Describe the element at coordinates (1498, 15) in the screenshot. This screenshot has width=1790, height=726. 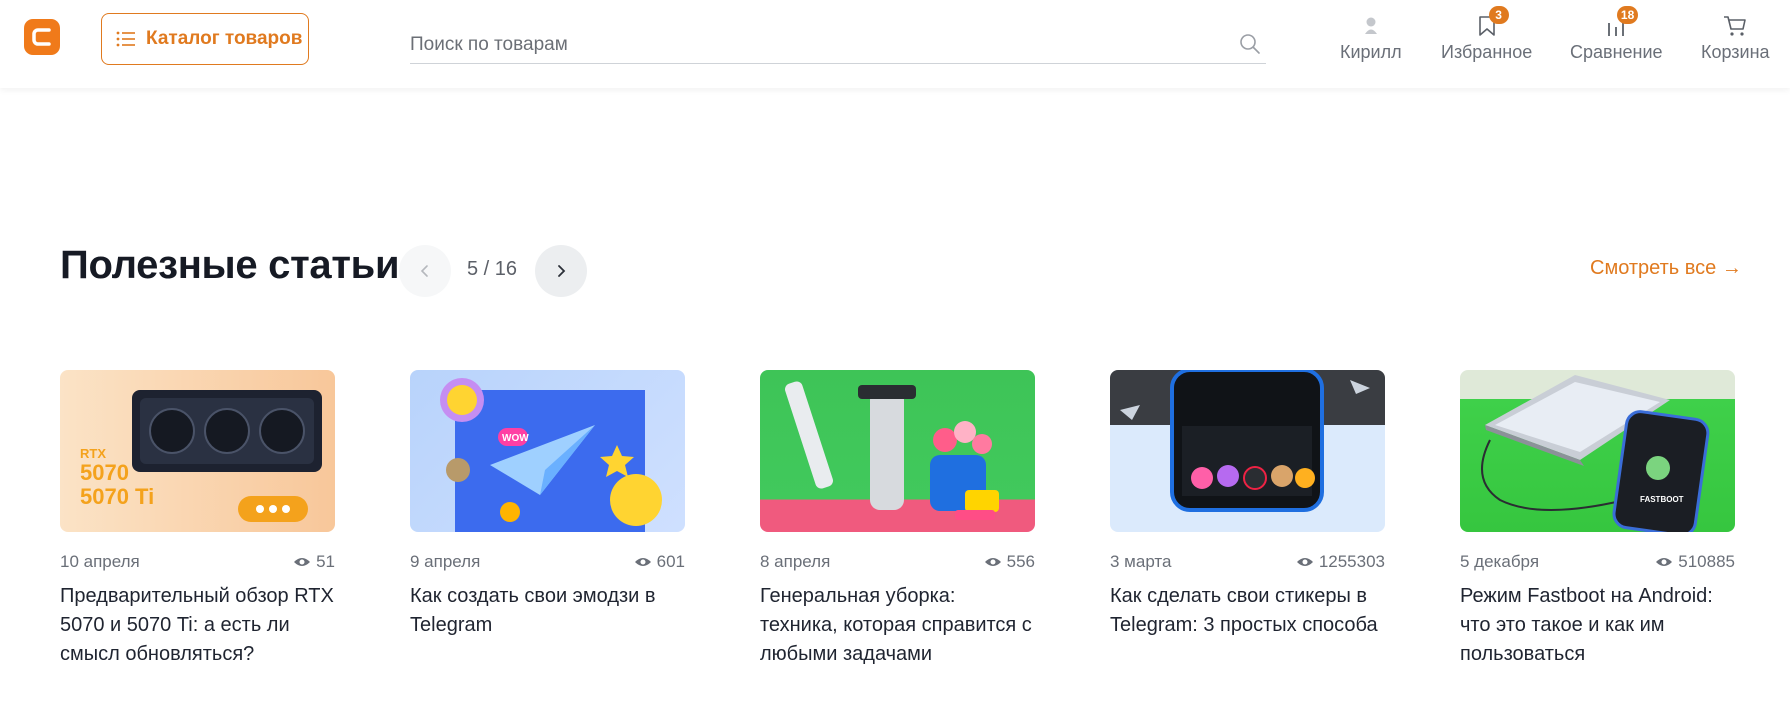
I see `favorites-badge: 3` at that location.